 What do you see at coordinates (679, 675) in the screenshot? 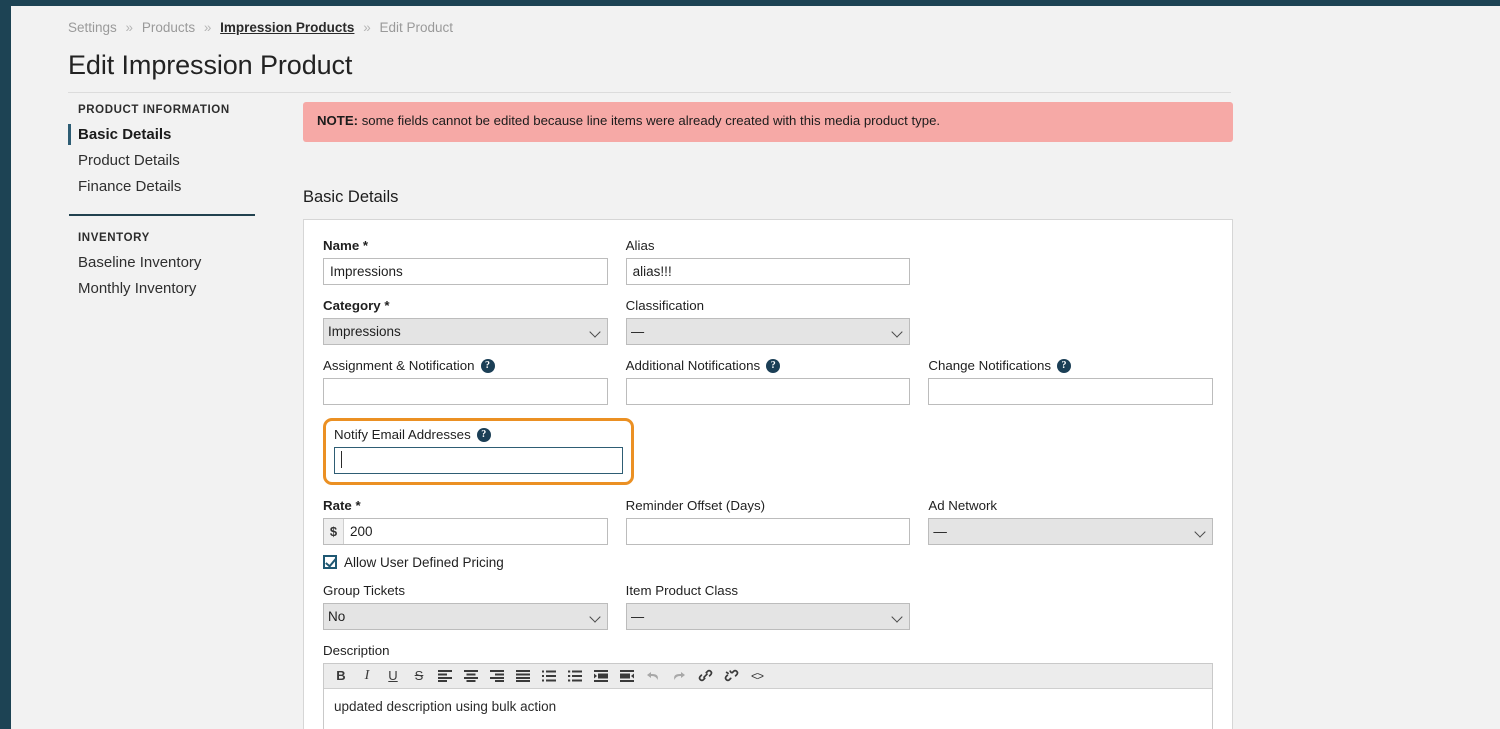
I see `redo-icon` at bounding box center [679, 675].